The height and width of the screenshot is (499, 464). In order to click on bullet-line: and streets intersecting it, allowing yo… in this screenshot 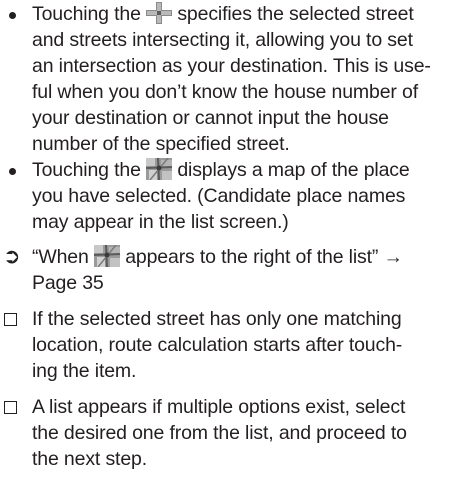, I will do `click(222, 40)`.